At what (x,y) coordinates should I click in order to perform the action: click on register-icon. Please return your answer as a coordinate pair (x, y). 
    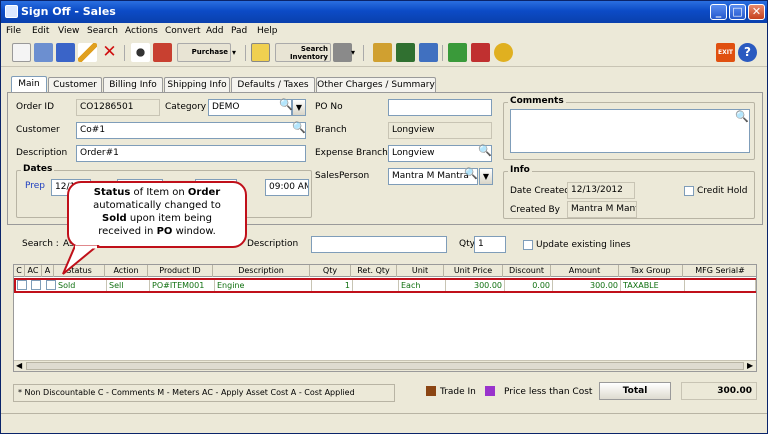
    Looking at the image, I should click on (405, 52).